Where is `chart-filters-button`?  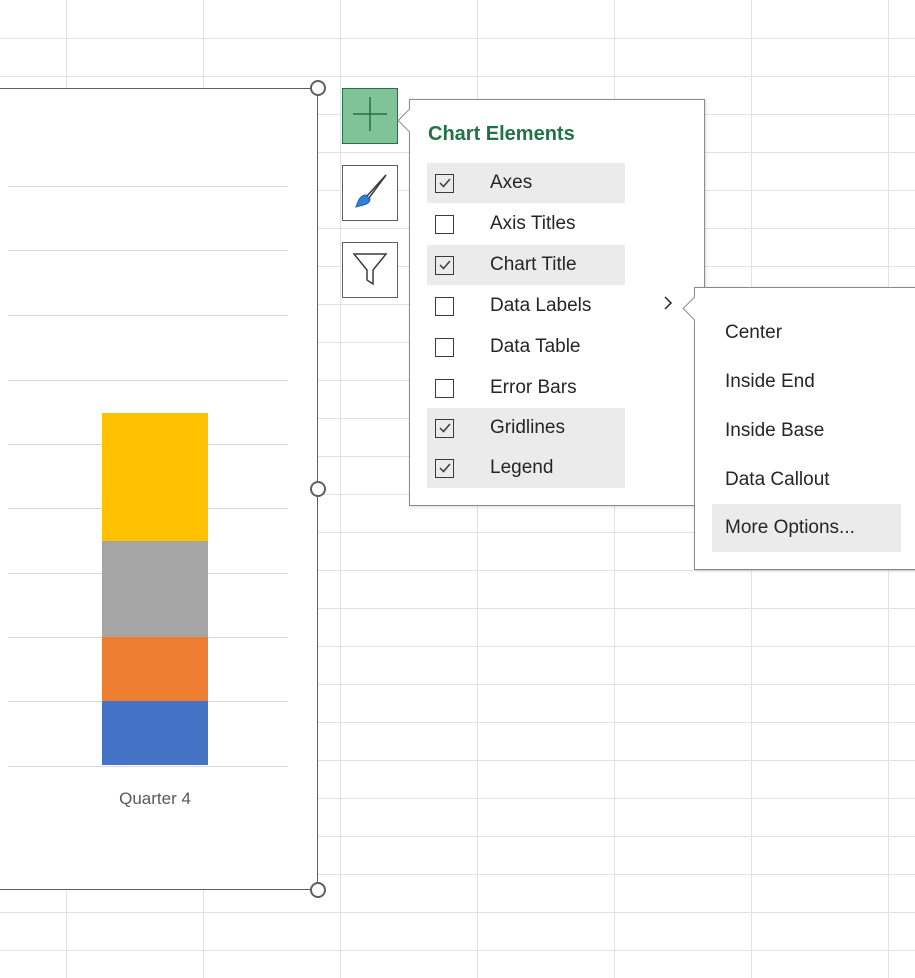 chart-filters-button is located at coordinates (370, 270).